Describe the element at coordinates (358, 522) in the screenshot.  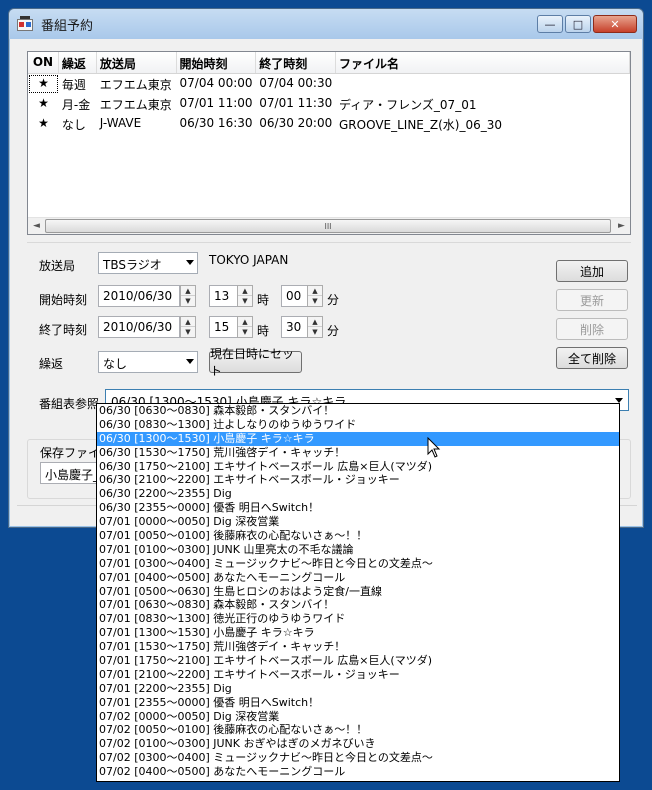
I see `dropdown-item: 07/01 [0000〜0050] Dig 深夜営業` at that location.